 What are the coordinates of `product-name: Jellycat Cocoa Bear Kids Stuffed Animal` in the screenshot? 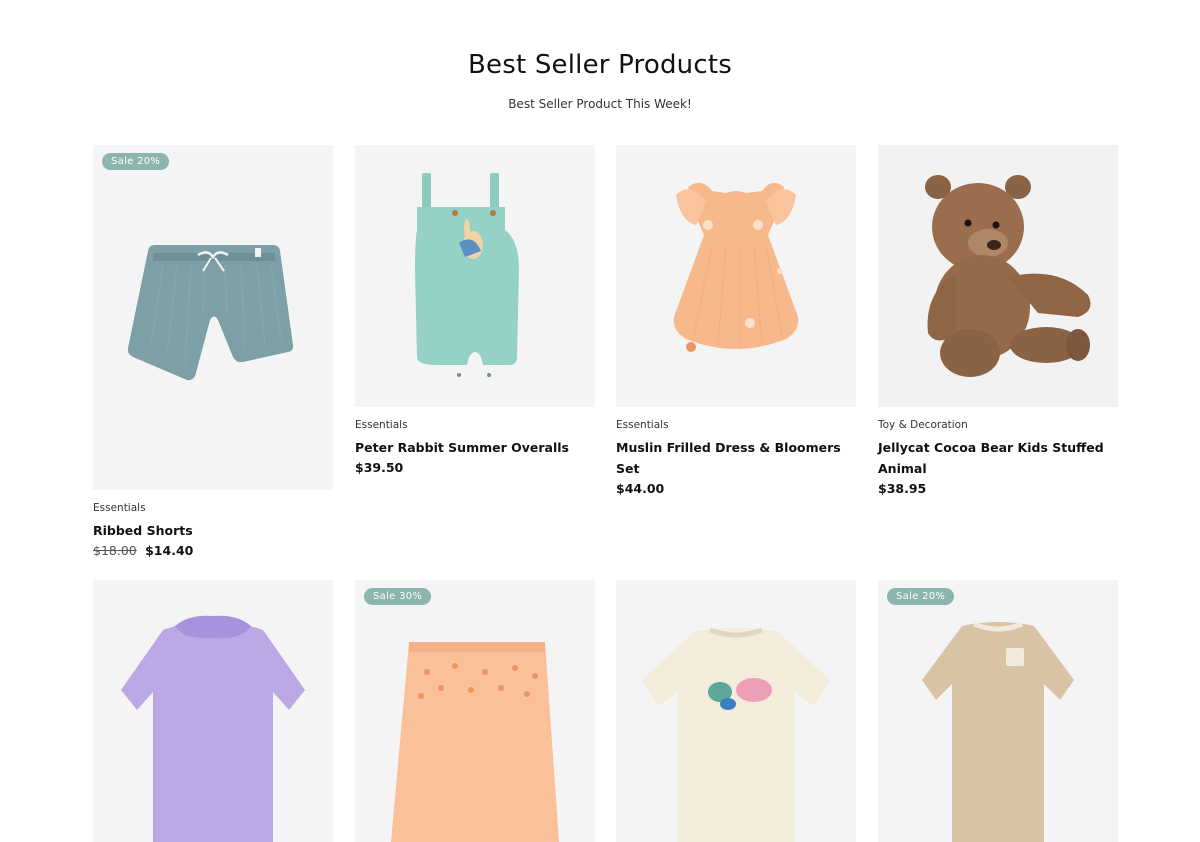 It's located at (998, 458).